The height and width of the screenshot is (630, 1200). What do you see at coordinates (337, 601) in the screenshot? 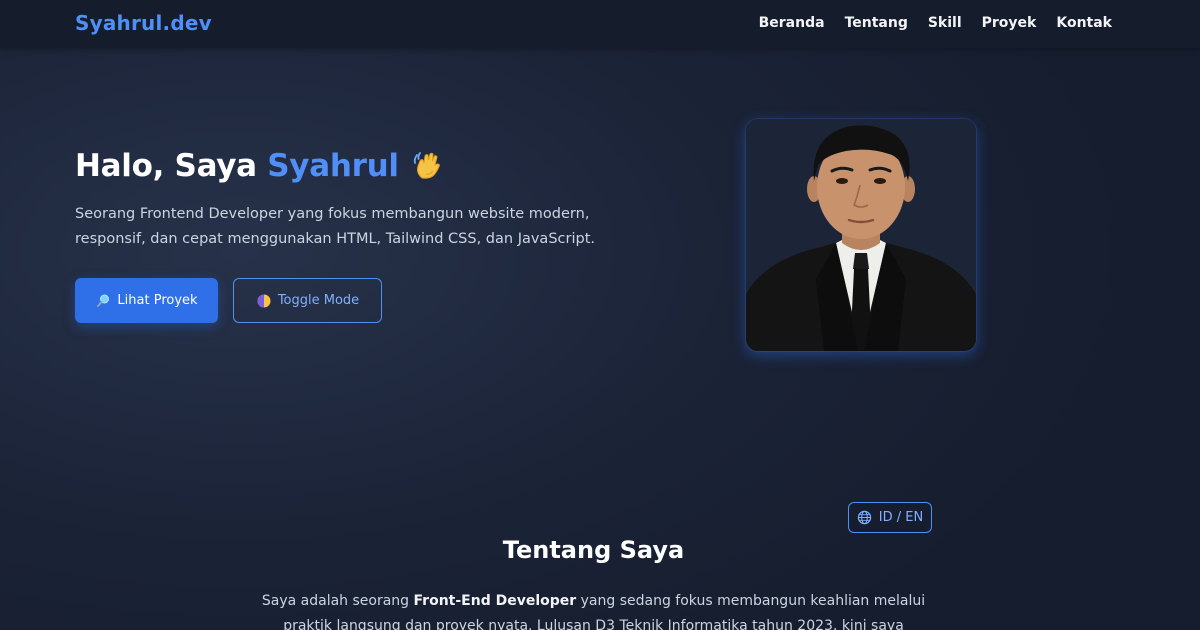
I see `about-text-intro: Saya adalah seorang` at bounding box center [337, 601].